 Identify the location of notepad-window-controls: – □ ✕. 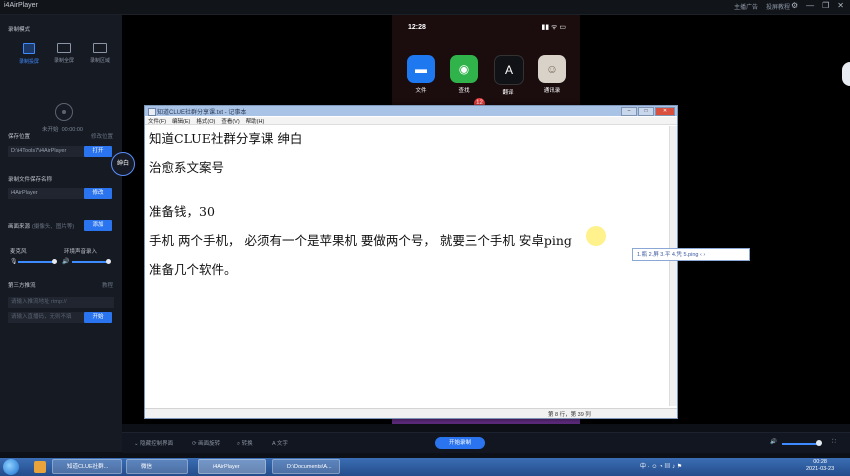
(648, 111).